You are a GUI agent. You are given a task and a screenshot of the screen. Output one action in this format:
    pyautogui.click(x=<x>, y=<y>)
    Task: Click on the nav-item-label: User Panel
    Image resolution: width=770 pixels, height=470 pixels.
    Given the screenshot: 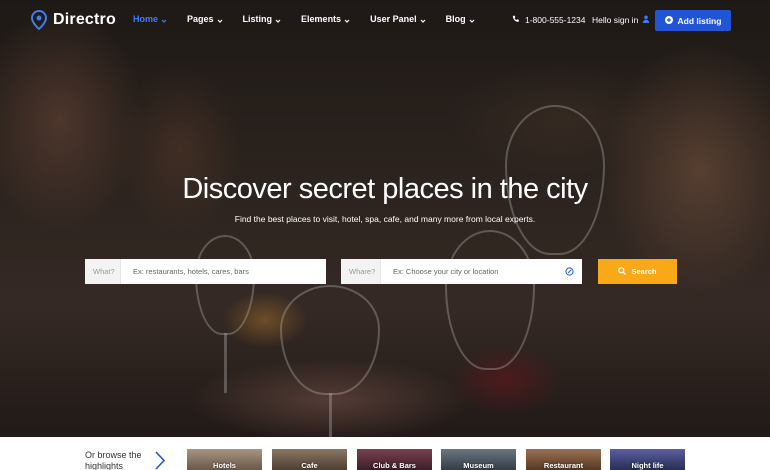 What is the action you would take?
    pyautogui.click(x=393, y=19)
    